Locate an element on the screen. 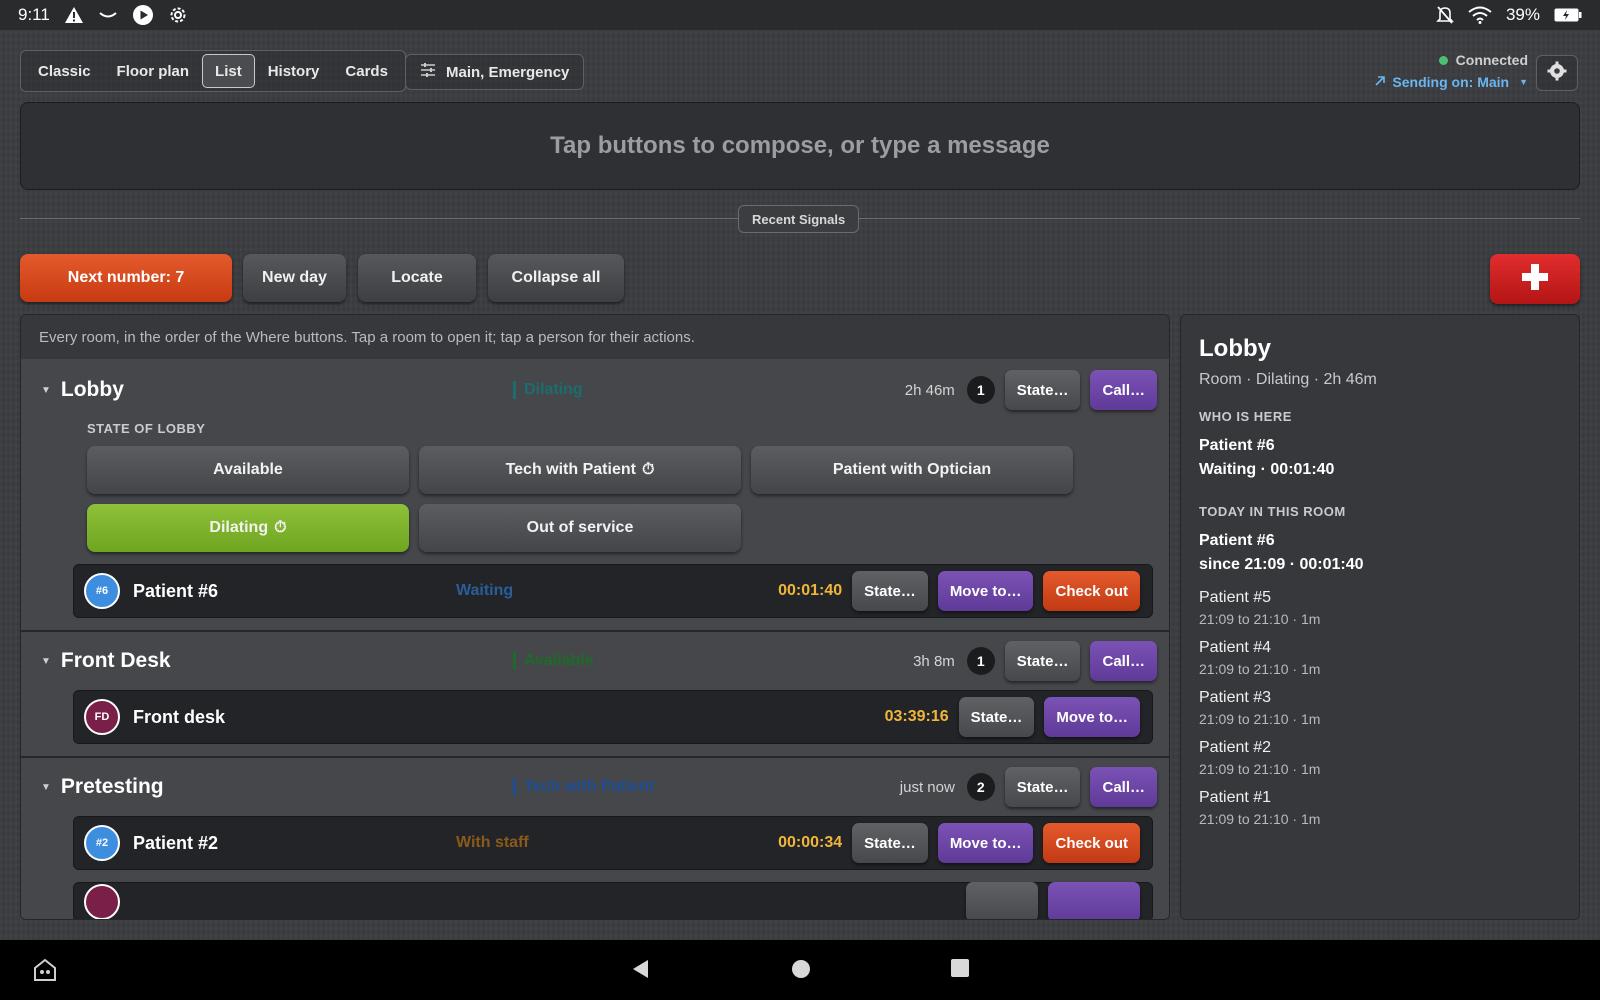 This screenshot has width=1600, height=1000. state-option-patient-with-optician: Patient with Optician is located at coordinates (912, 470).